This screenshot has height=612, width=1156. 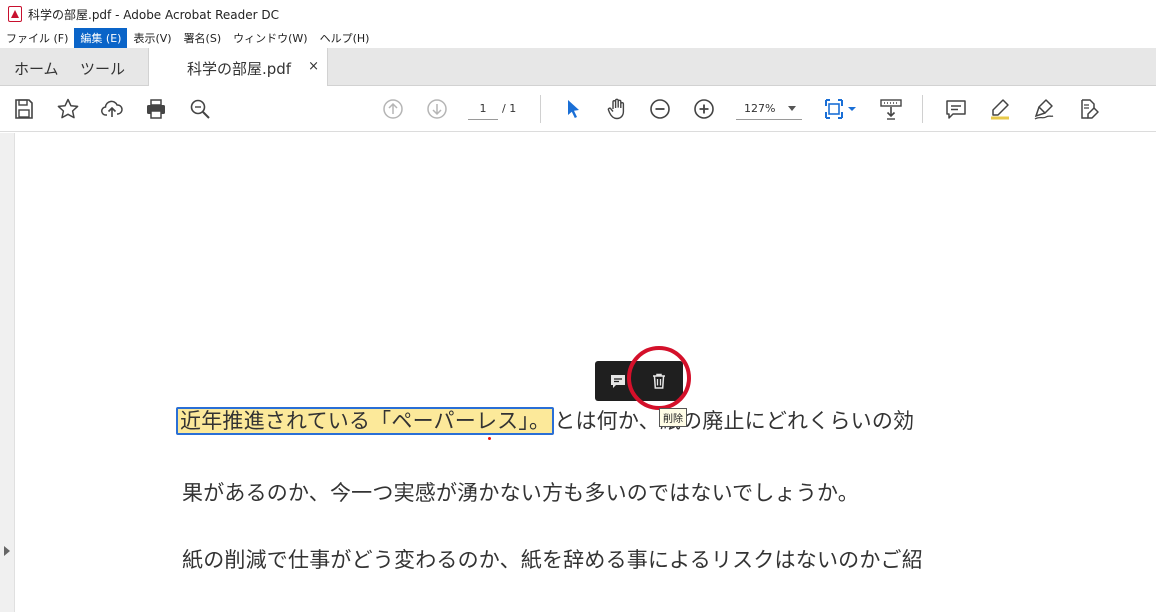 I want to click on navigation-pane-rail, so click(x=7, y=372).